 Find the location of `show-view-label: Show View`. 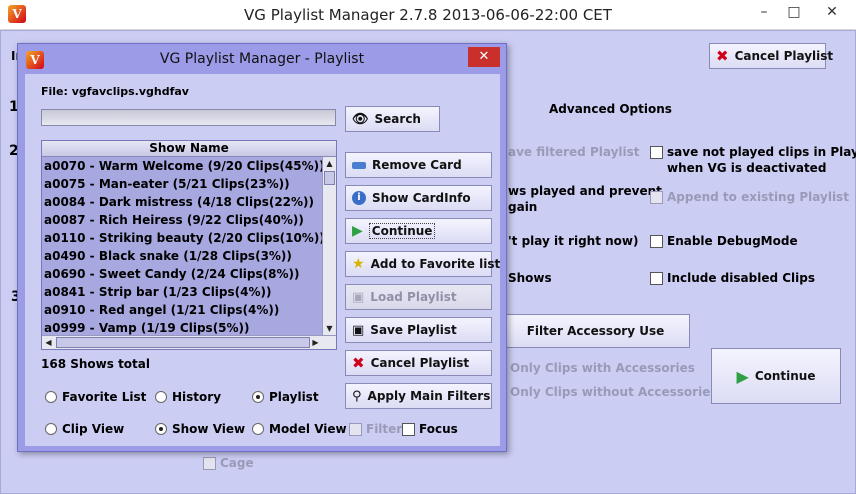

show-view-label: Show View is located at coordinates (209, 429).